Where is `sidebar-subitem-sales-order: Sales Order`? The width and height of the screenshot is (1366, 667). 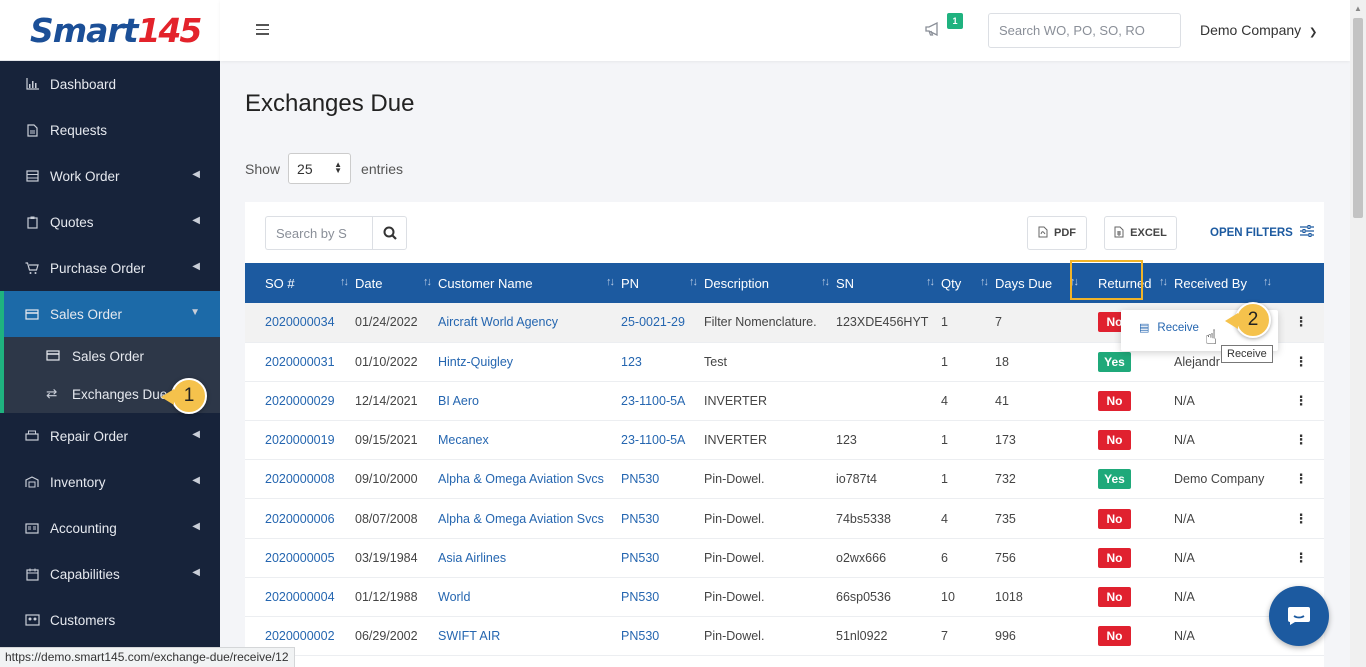
sidebar-subitem-sales-order: Sales Order is located at coordinates (110, 356).